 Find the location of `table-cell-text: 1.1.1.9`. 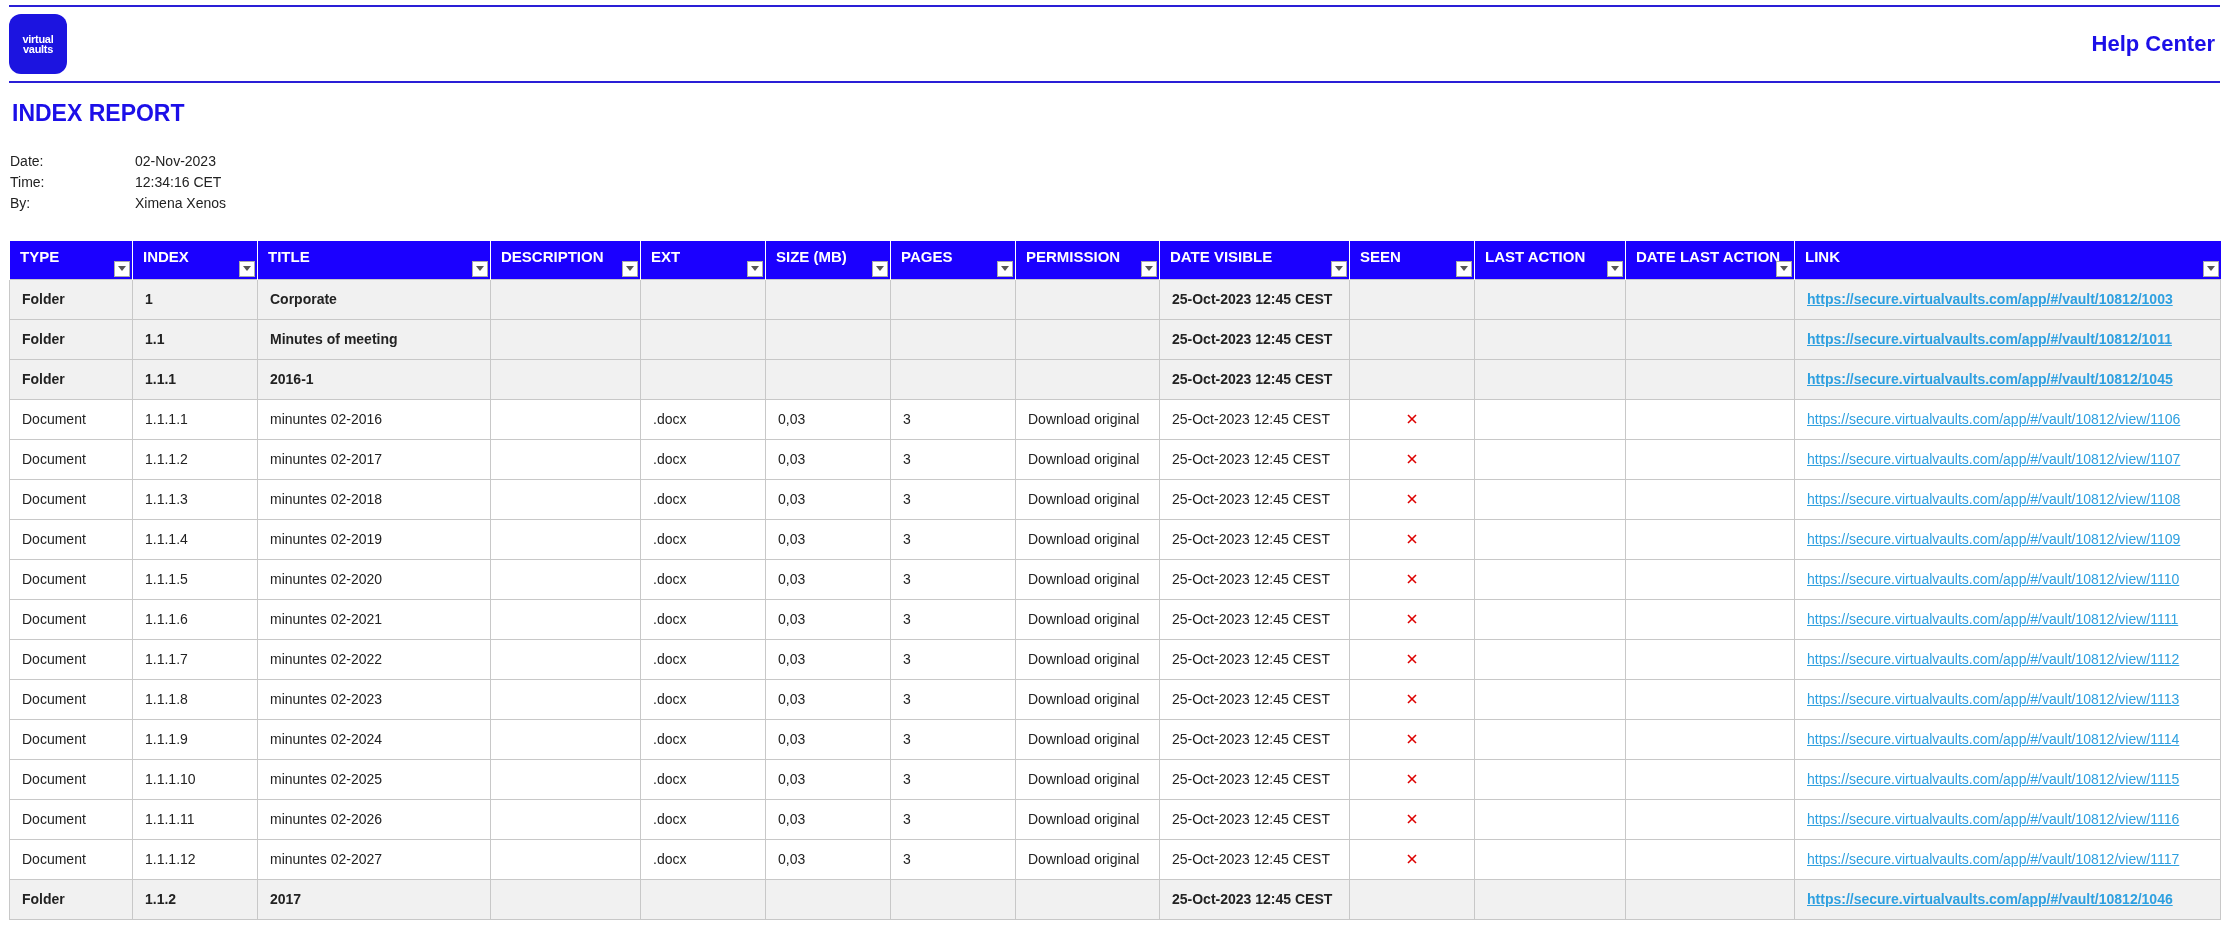

table-cell-text: 1.1.1.9 is located at coordinates (166, 739).